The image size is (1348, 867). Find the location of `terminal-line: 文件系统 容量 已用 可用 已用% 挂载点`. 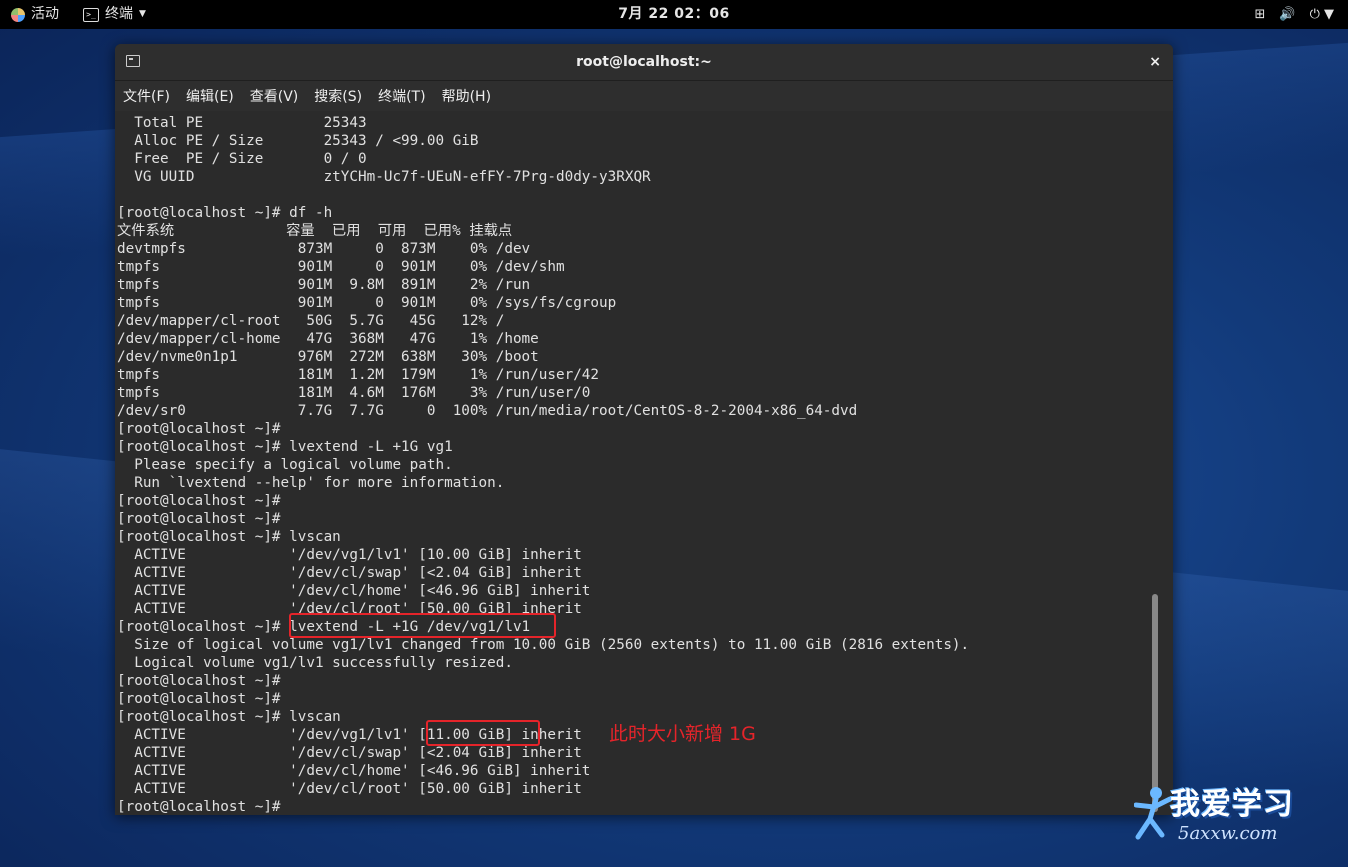

terminal-line: 文件系统 容量 已用 可用 已用% 挂载点 is located at coordinates (315, 231).